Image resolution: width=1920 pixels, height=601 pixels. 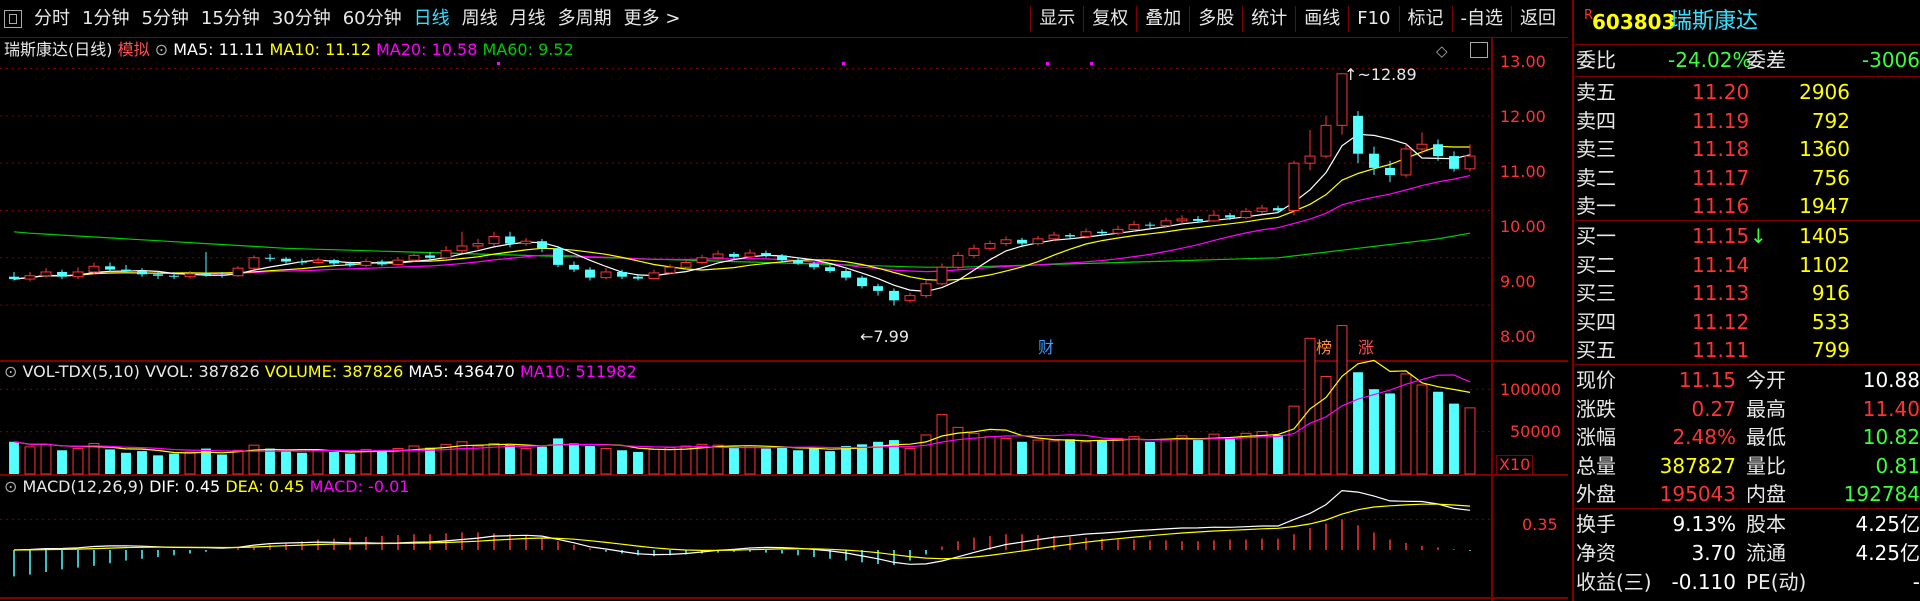 What do you see at coordinates (528, 49) in the screenshot?
I see `ma60-value: MA60: 9.52` at bounding box center [528, 49].